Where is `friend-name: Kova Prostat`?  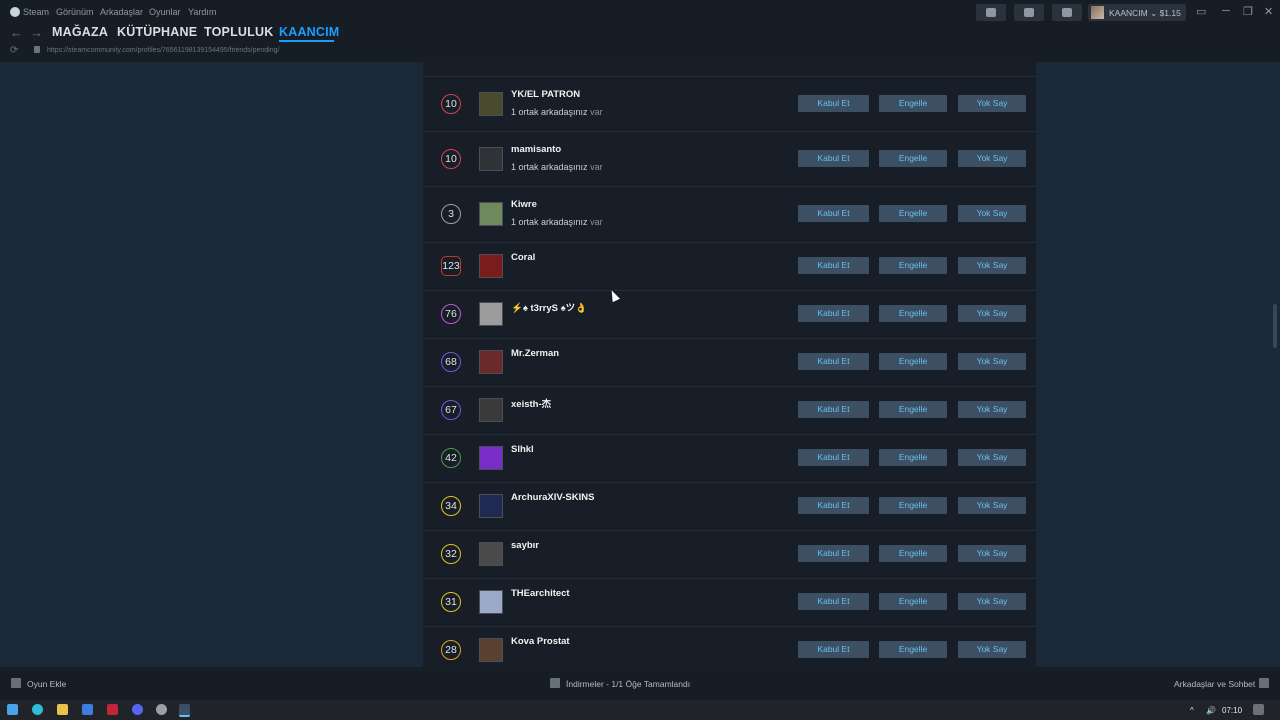
friend-name: Kova Prostat is located at coordinates (540, 641).